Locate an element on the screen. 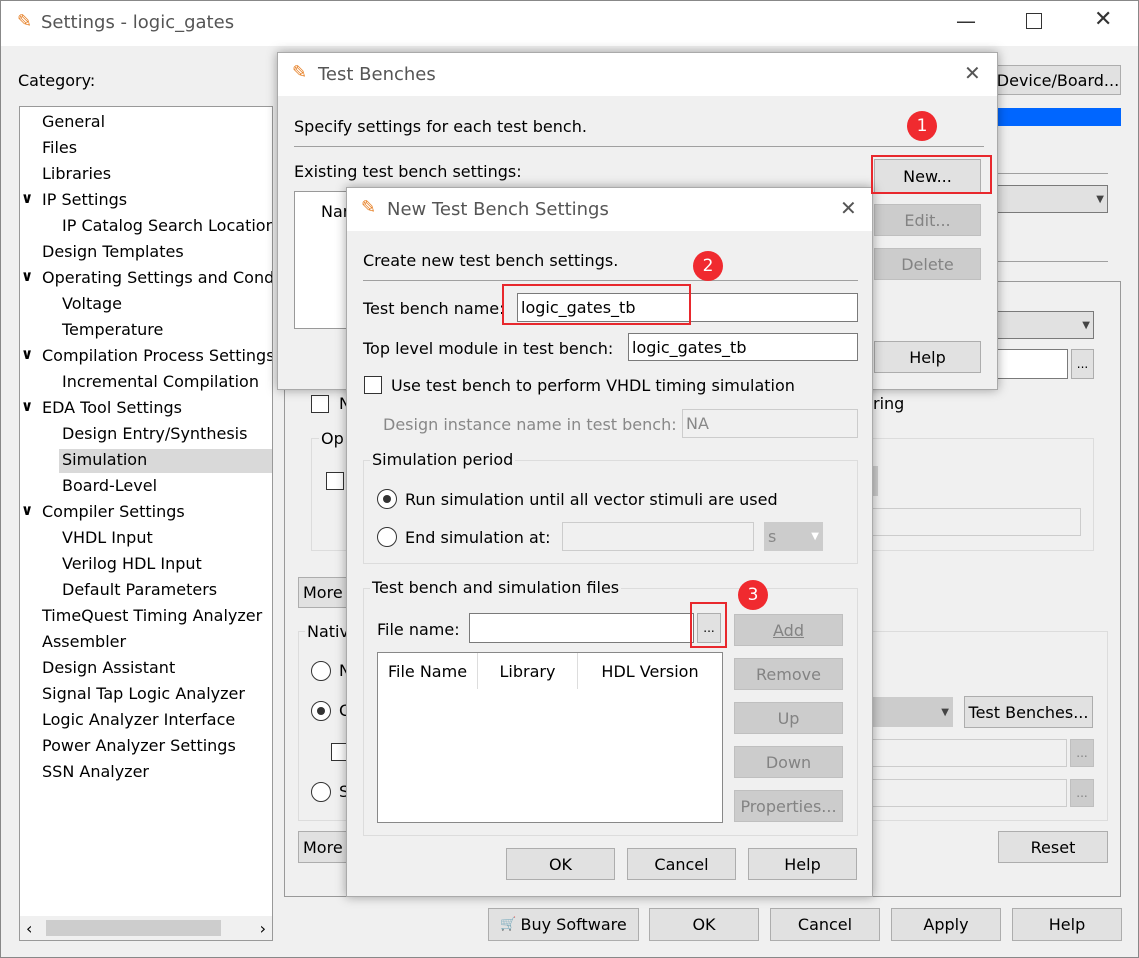 This screenshot has width=1139, height=958. tree-item: Signal Tap Logic Analyzer is located at coordinates (143, 695).